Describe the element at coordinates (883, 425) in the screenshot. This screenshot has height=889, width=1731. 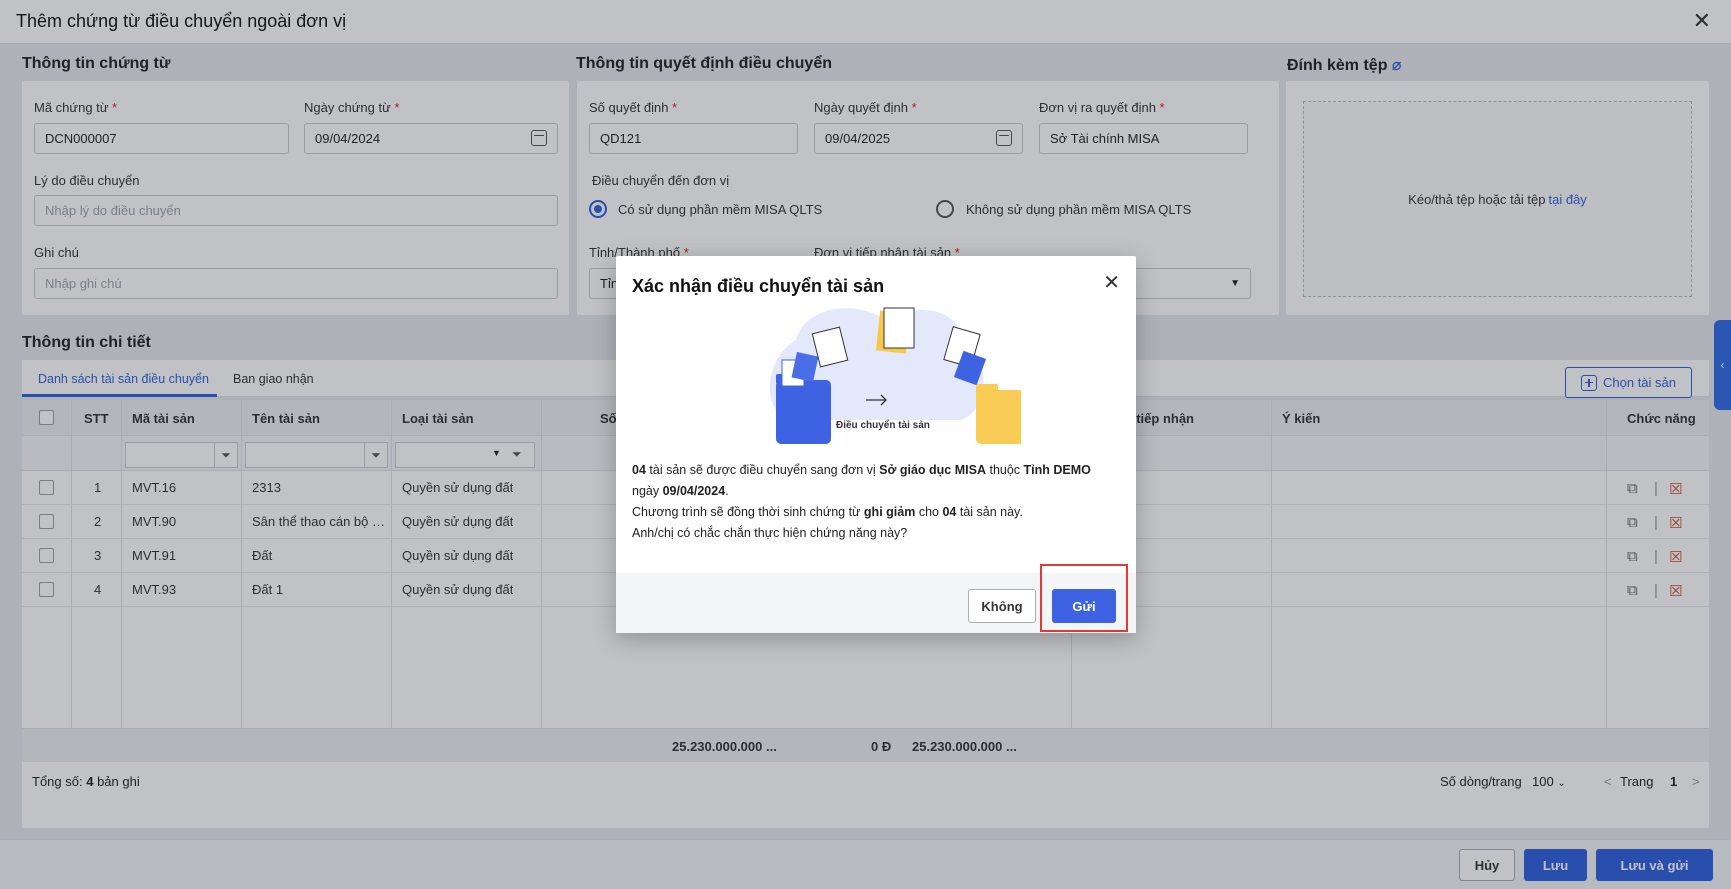
I see `illustration-caption: Điều chuyển tài sản` at that location.